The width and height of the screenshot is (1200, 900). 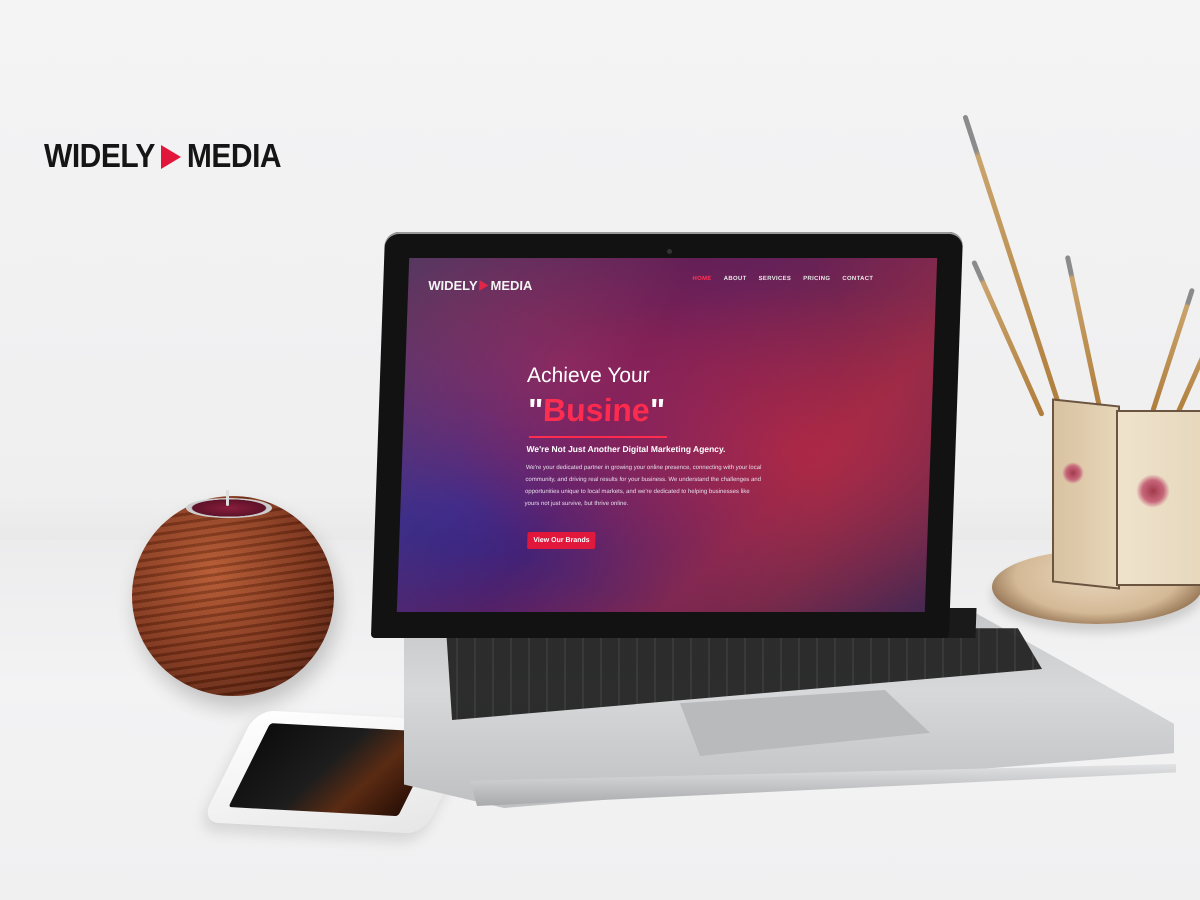 I want to click on site-nav: HOME ABOUT SERVICES PRICING CONTACT, so click(x=782, y=279).